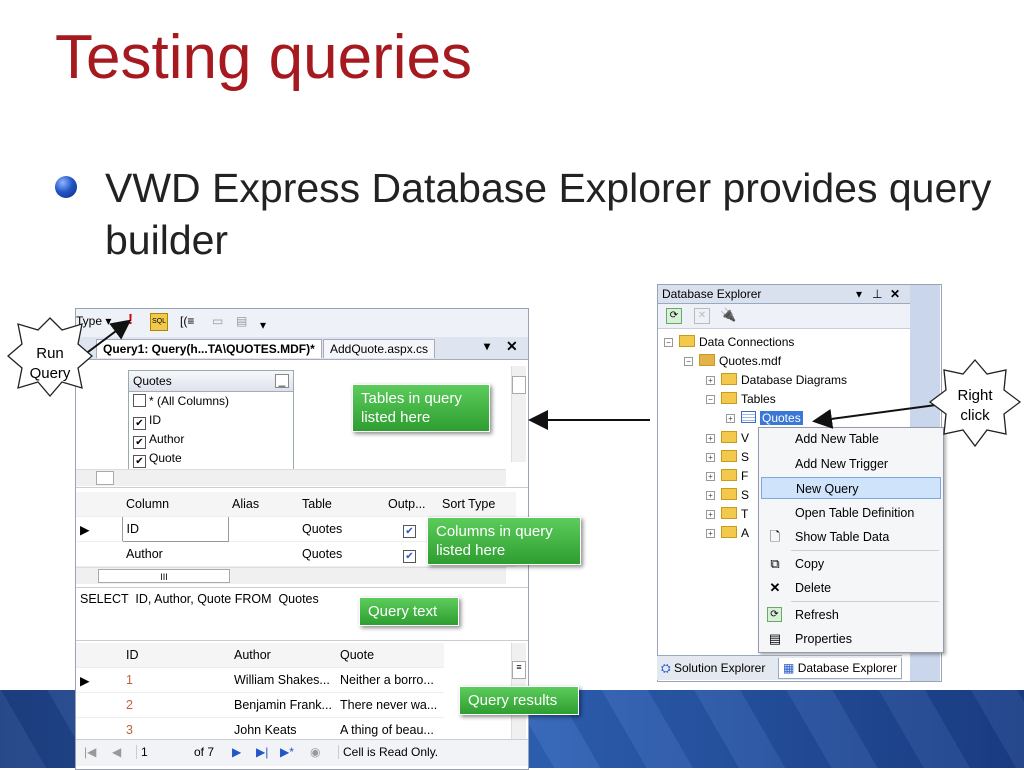 The width and height of the screenshot is (1024, 770). What do you see at coordinates (975, 405) in the screenshot?
I see `right-click-label: Right click` at bounding box center [975, 405].